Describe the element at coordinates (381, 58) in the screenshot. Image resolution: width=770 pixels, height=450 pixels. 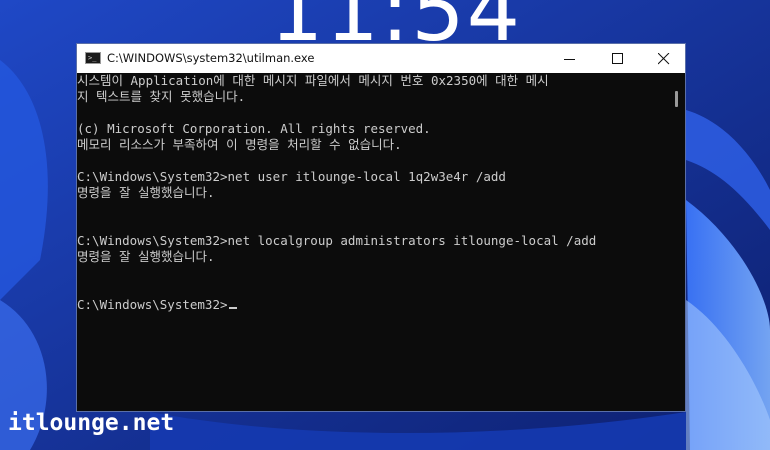
I see `title-bar: >_ C:\WINDOWS\system32\utilman.exe` at that location.